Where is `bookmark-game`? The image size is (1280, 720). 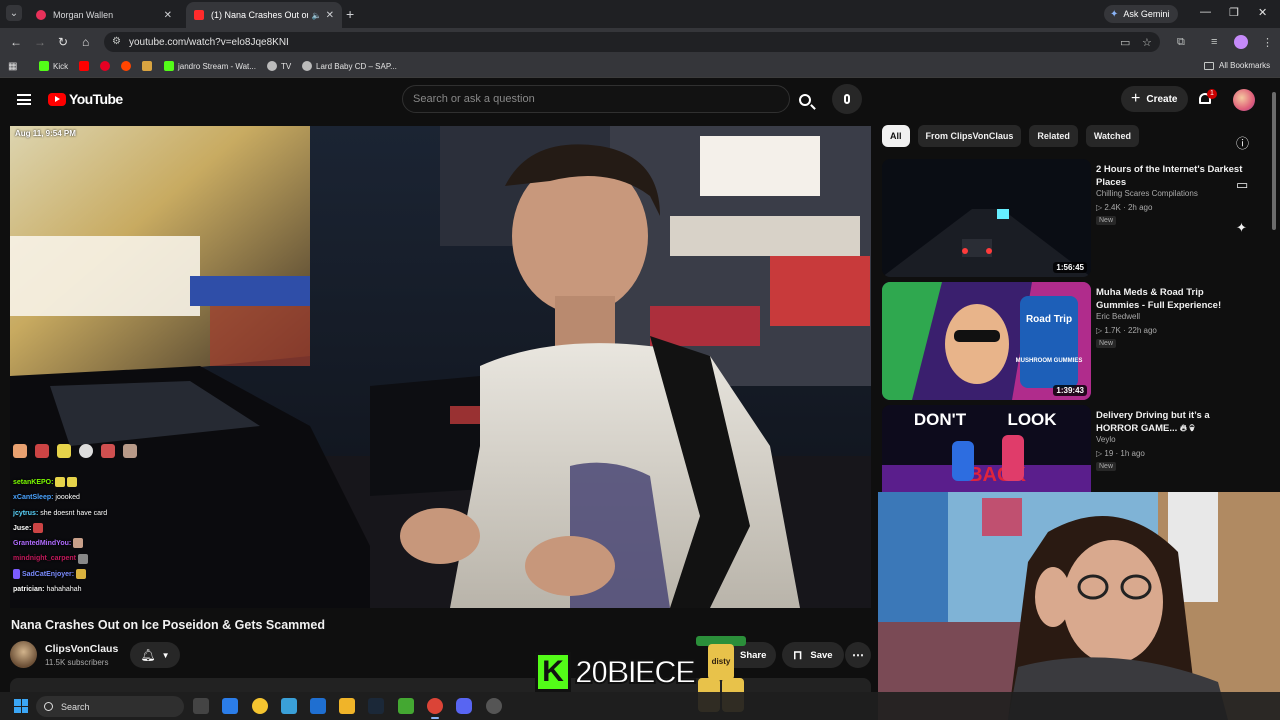 bookmark-game is located at coordinates (149, 66).